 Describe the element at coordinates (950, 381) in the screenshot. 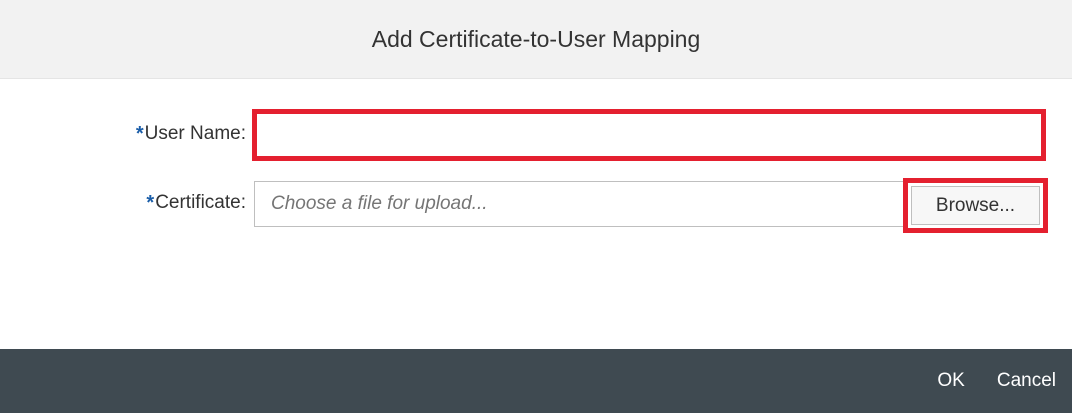

I see `ok-button: OK` at that location.